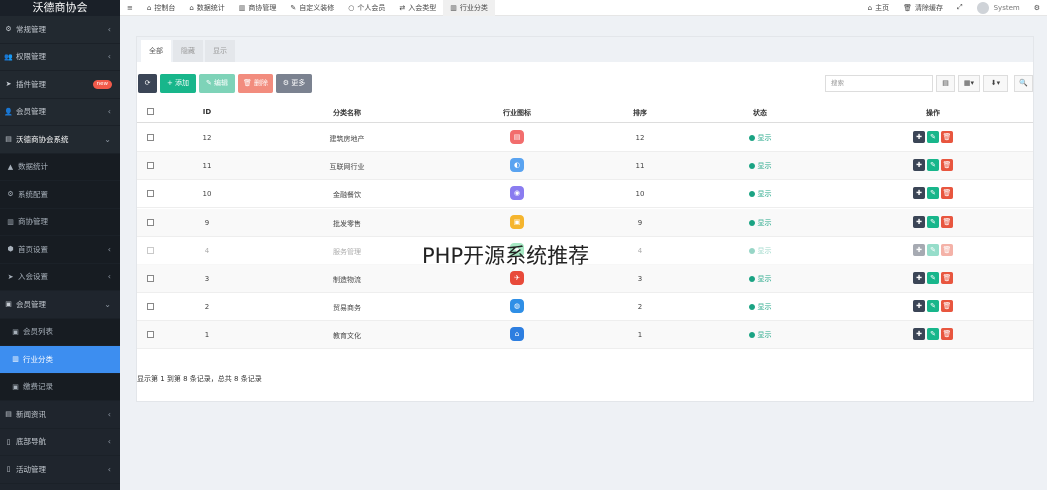  Describe the element at coordinates (60, 30) in the screenshot. I see `sidebar-item-0: ⚙ 常规管理 ‹` at that location.